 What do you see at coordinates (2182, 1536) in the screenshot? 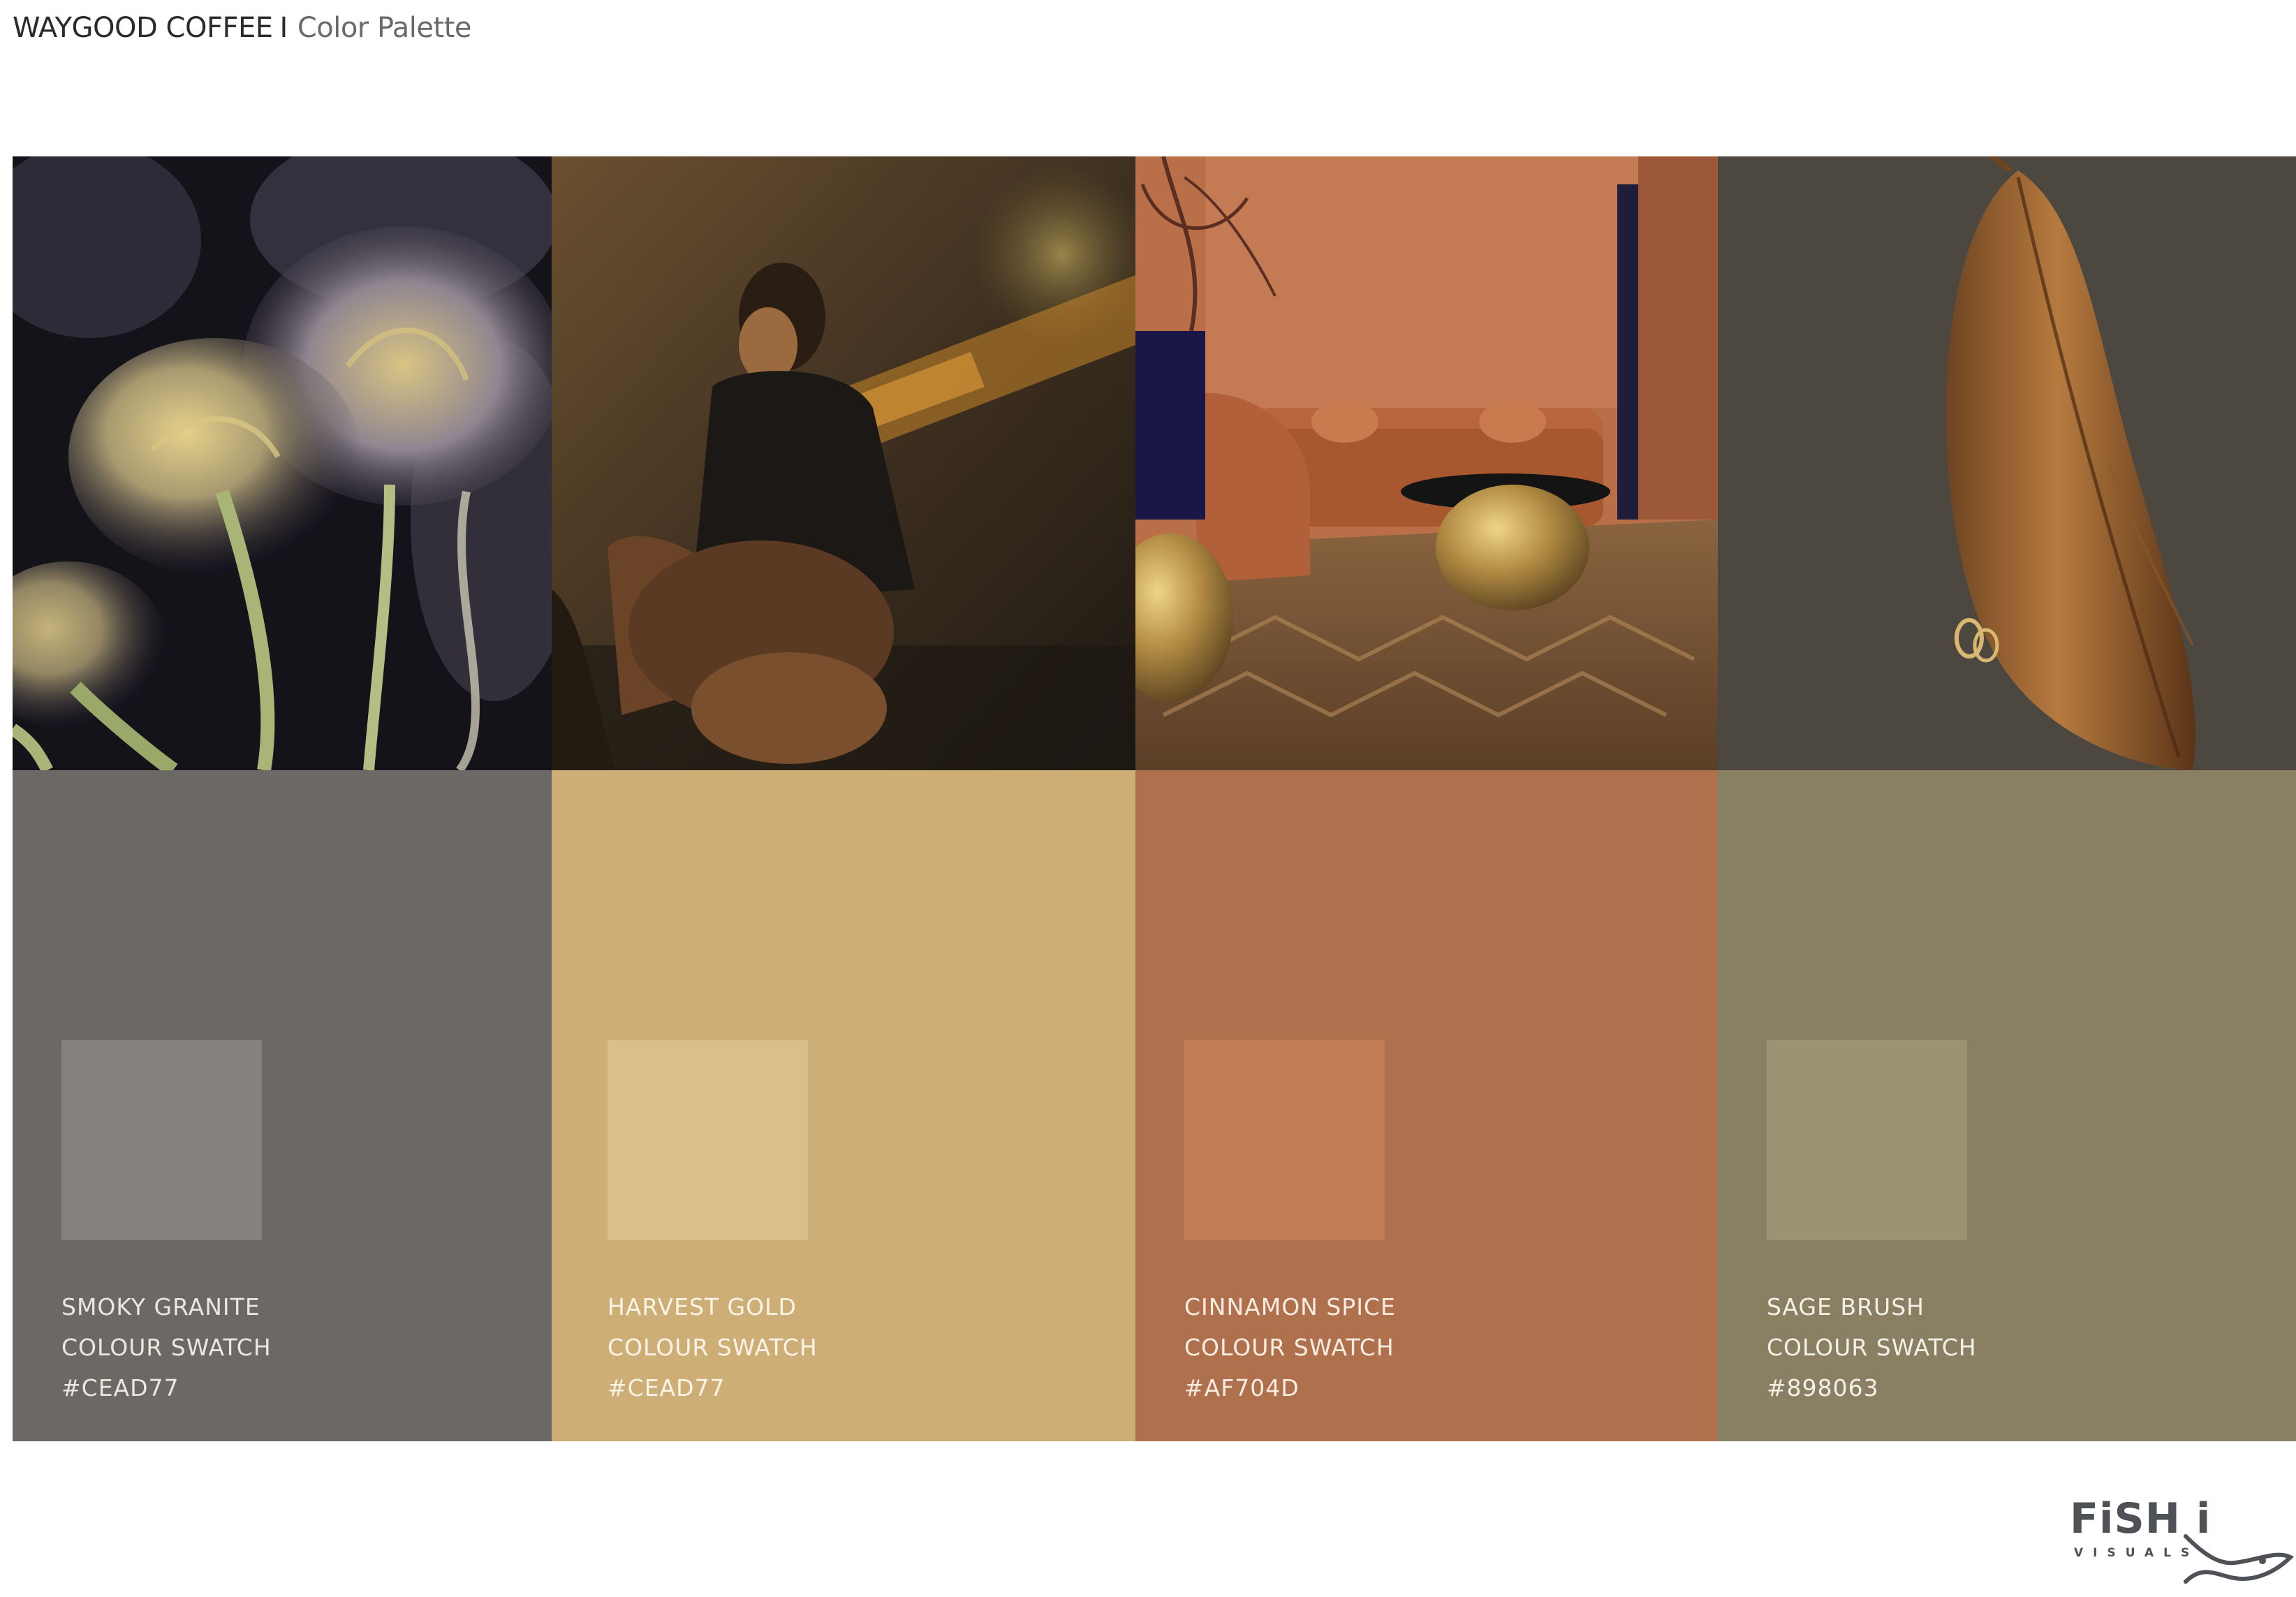
I see `fish-visuals-logo: FiSH i VISUALS` at bounding box center [2182, 1536].